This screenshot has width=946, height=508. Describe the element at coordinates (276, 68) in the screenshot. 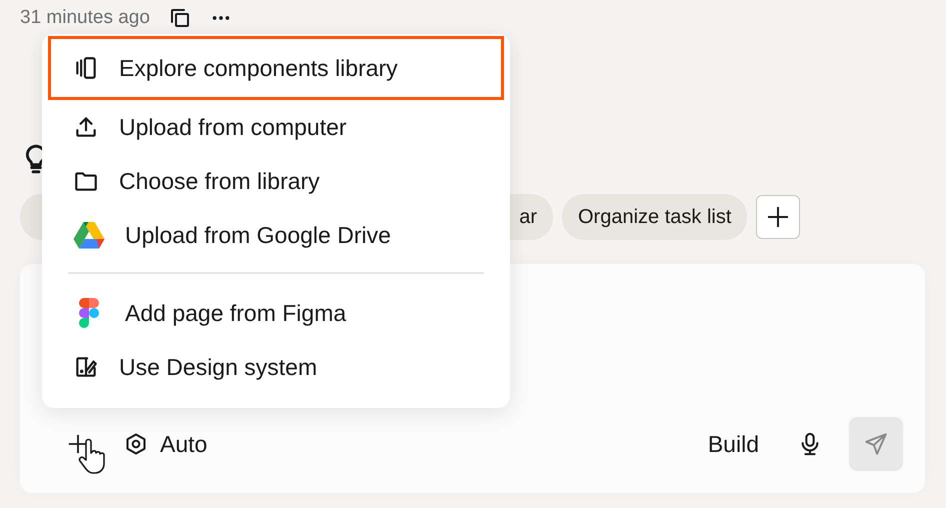

I see `menu-item: Explore components library` at that location.